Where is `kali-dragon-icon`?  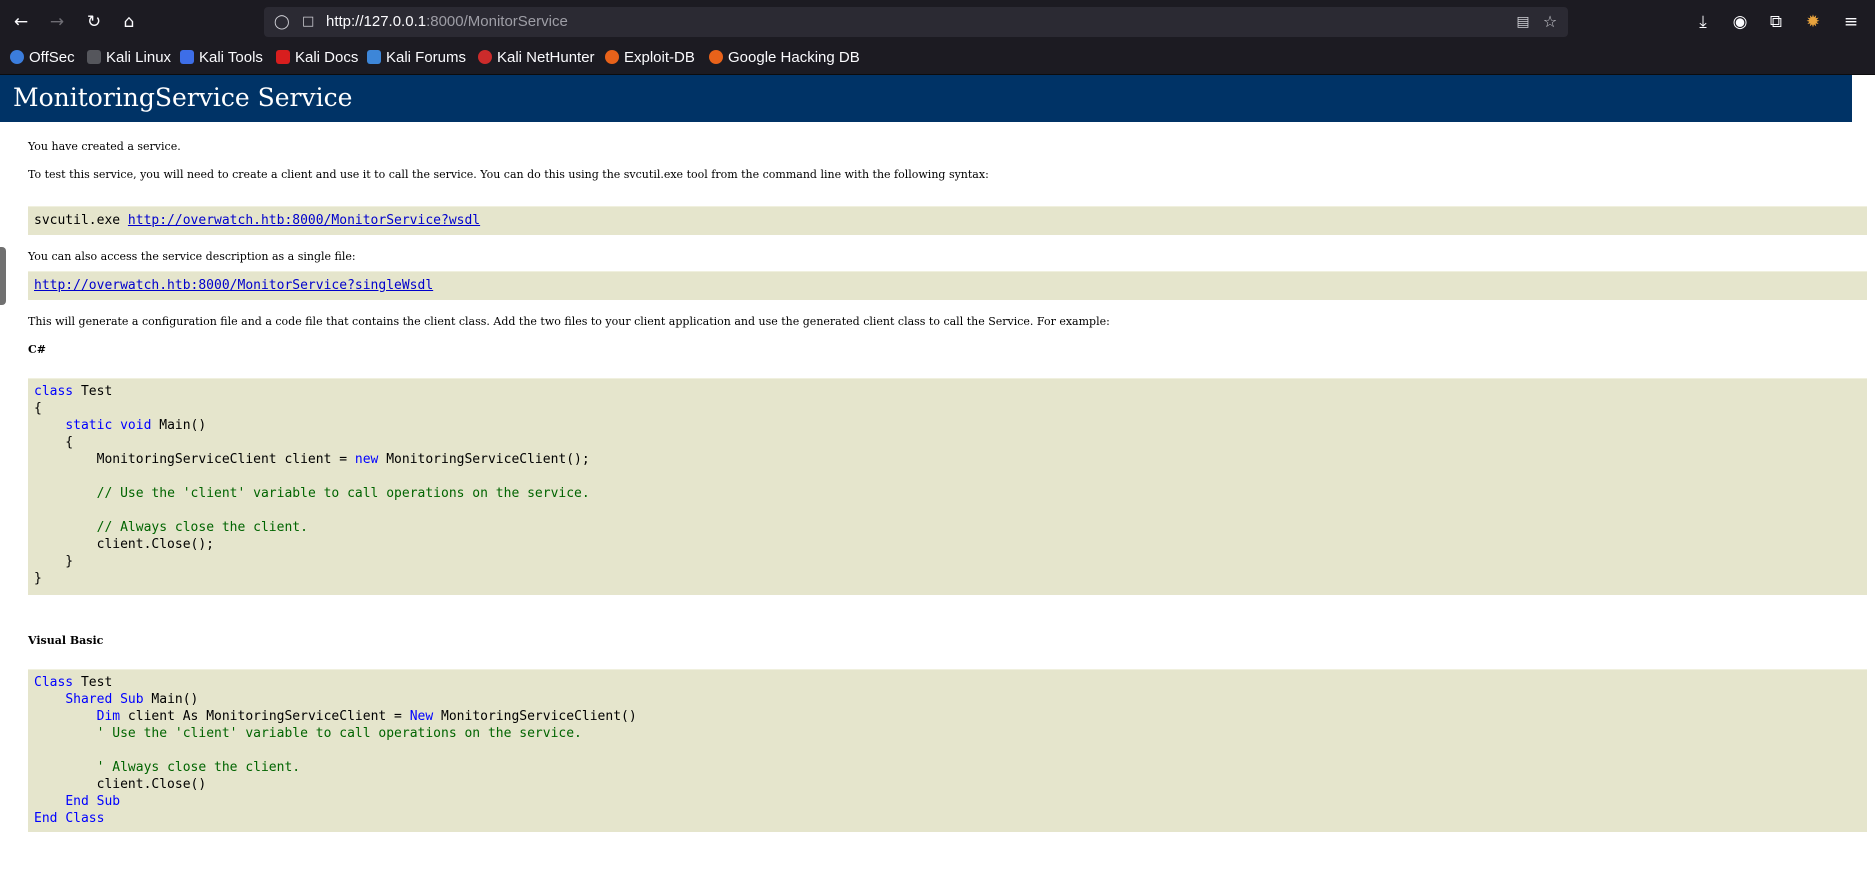
kali-dragon-icon is located at coordinates (94, 57).